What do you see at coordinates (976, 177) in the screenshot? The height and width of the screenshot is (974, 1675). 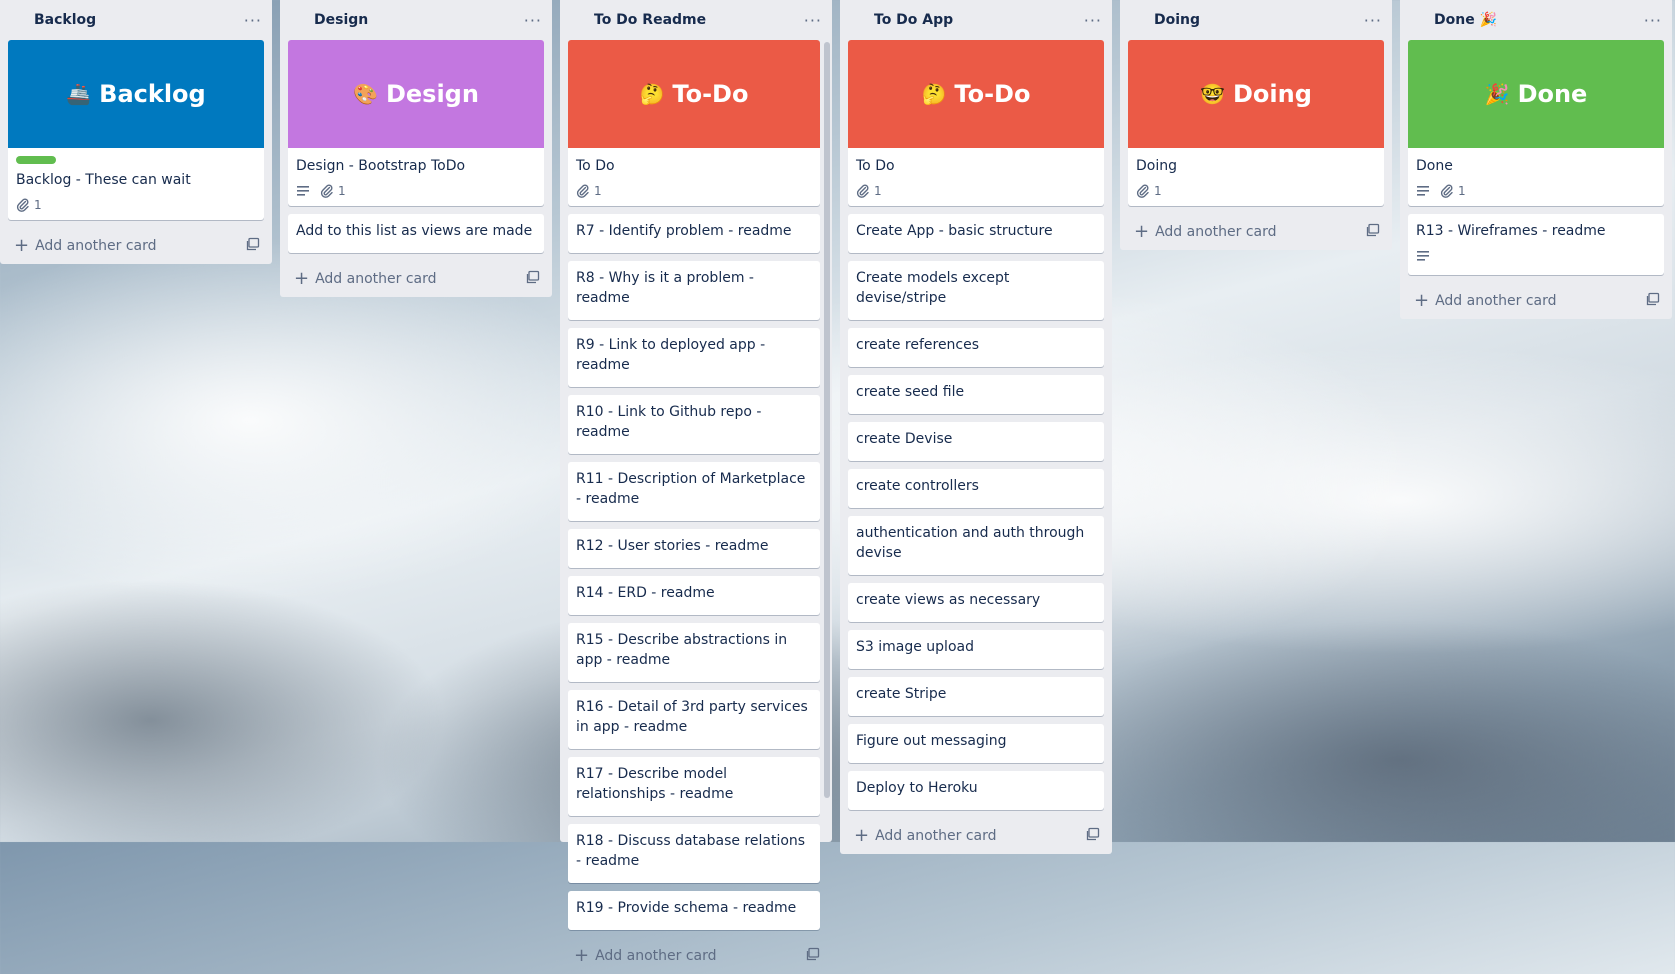 I see `card-body: To Do 1` at bounding box center [976, 177].